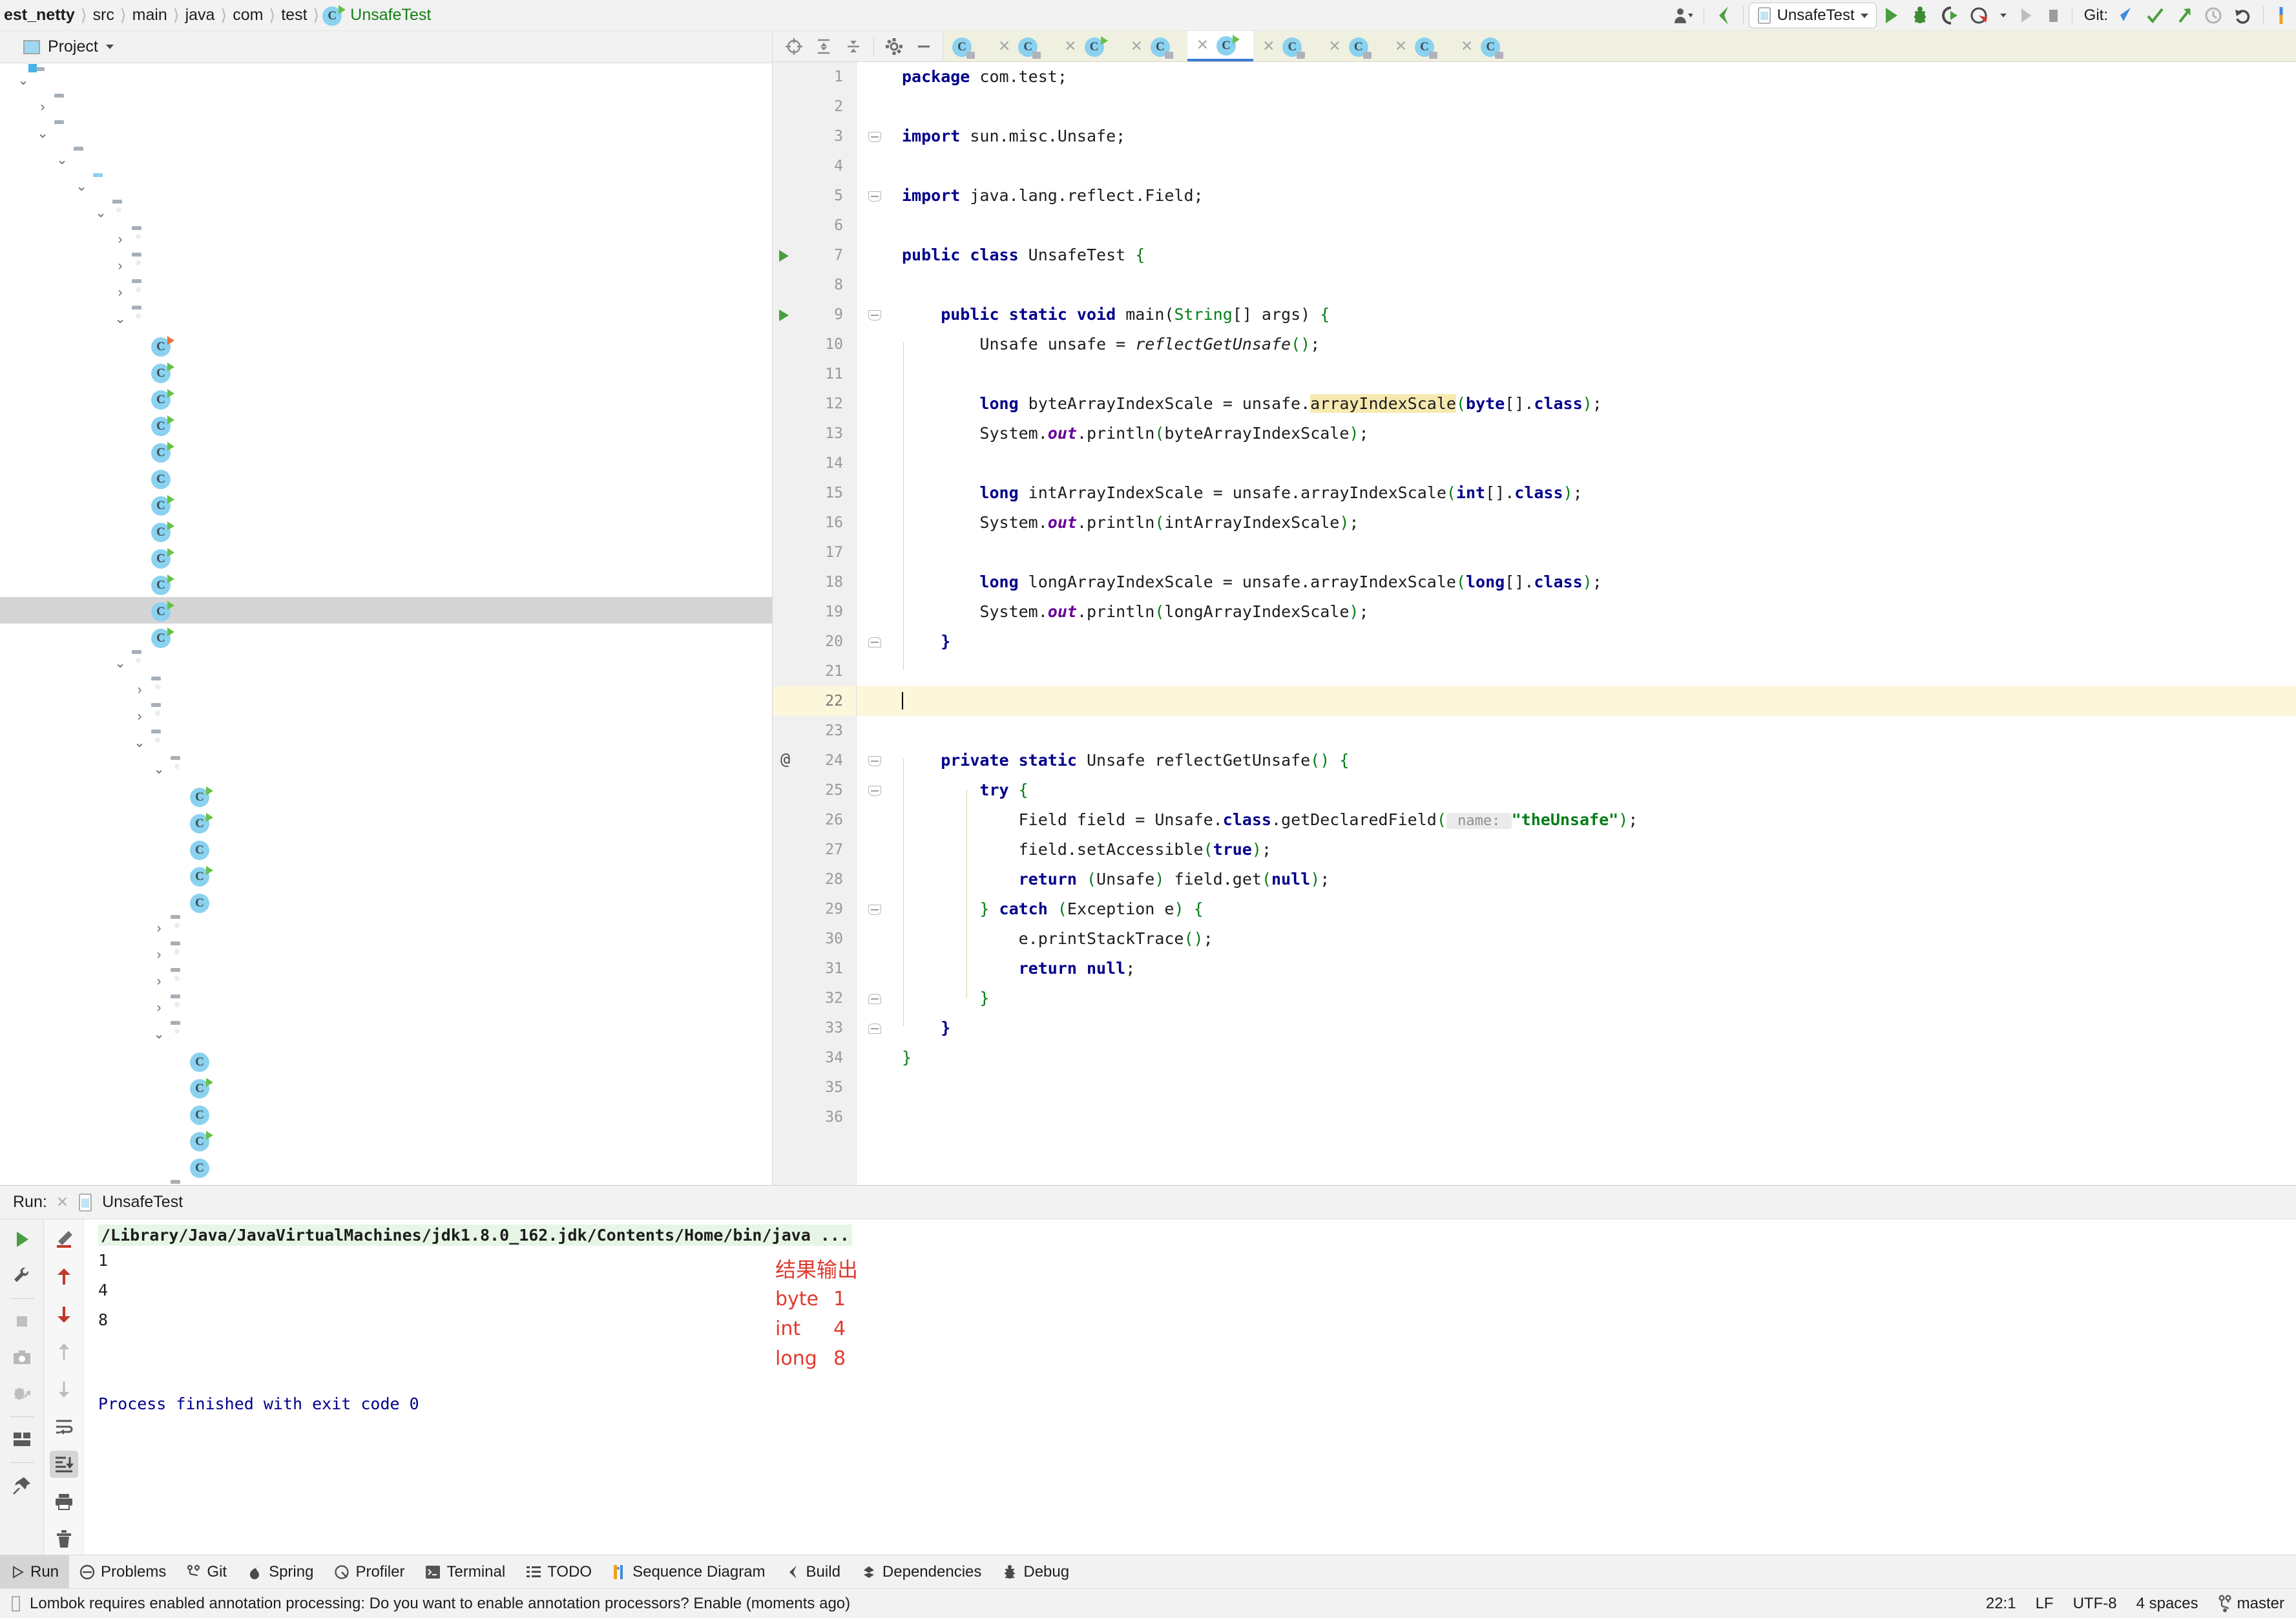 This screenshot has height=1618, width=2296. I want to click on code-line: try {, so click(1596, 790).